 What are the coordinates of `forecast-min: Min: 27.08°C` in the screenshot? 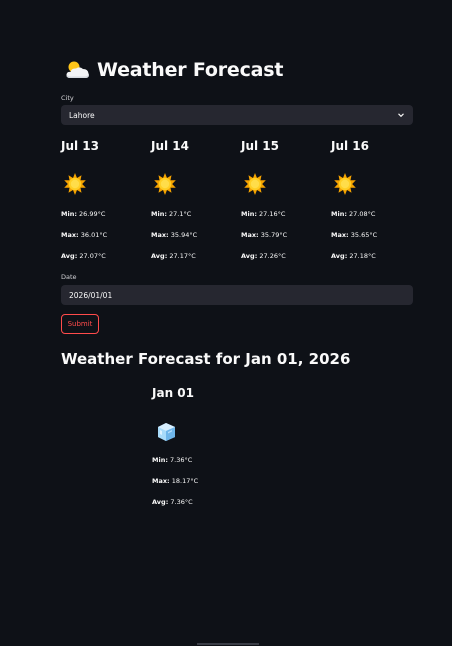 It's located at (353, 214).